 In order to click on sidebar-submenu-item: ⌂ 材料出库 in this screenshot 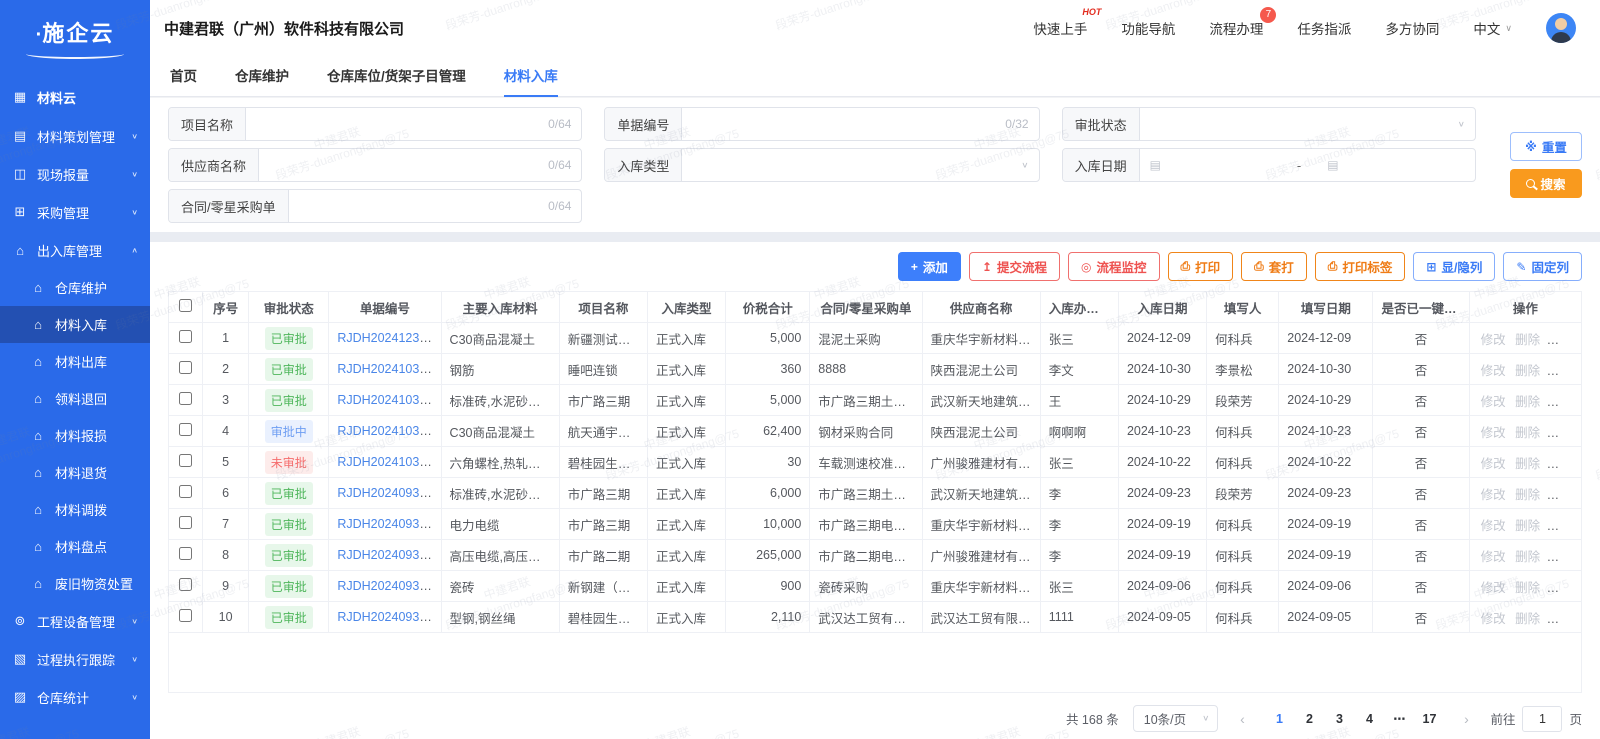, I will do `click(75, 361)`.